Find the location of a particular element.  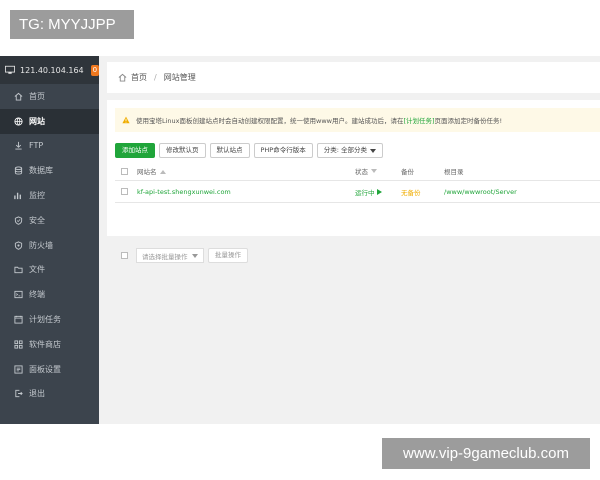

root-dir-link: /www/wwwroot/Server is located at coordinates (480, 192).